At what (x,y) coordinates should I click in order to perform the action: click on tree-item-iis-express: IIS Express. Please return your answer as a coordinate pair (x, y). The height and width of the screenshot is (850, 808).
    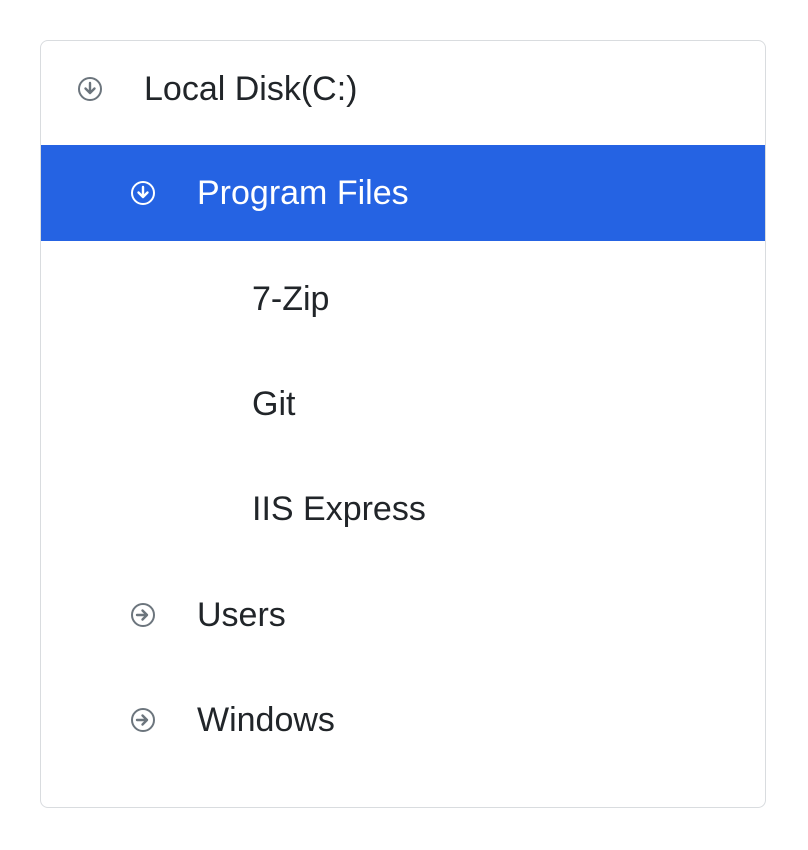
    Looking at the image, I should click on (403, 509).